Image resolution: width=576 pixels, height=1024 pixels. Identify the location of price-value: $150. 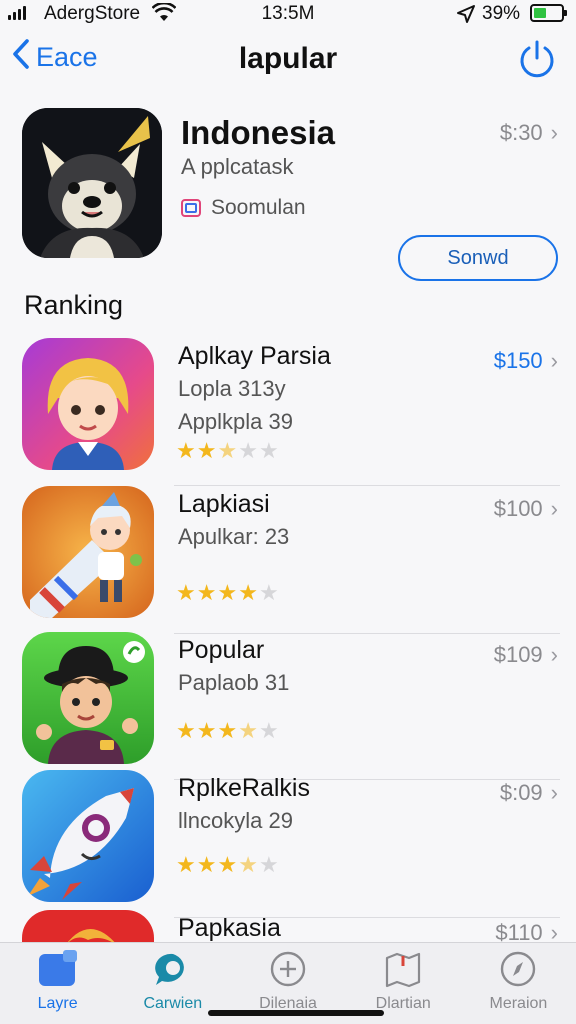
(518, 360).